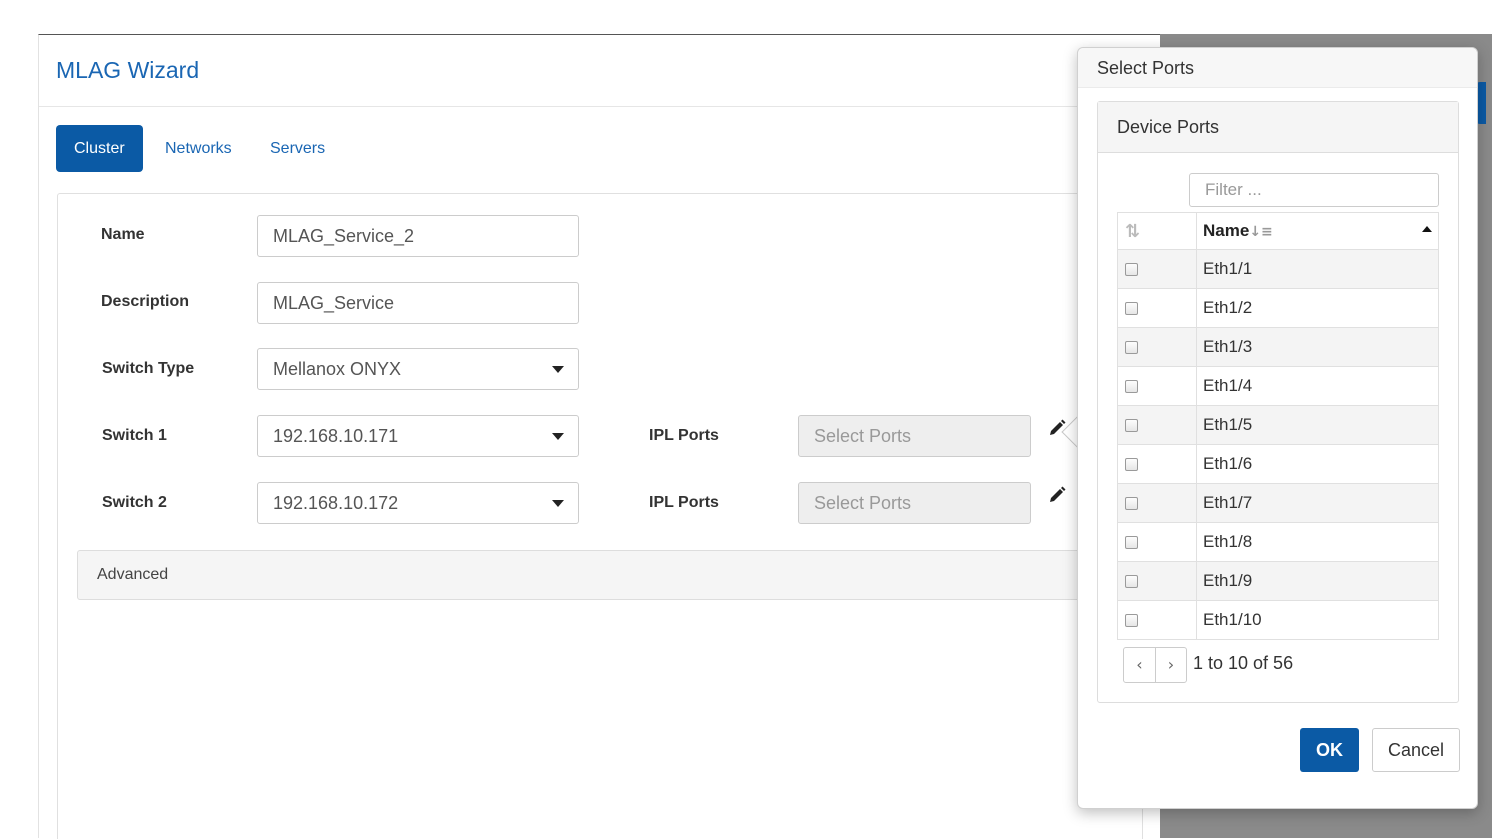  What do you see at coordinates (418, 503) in the screenshot?
I see `switch2-select: 192.168.10.172` at bounding box center [418, 503].